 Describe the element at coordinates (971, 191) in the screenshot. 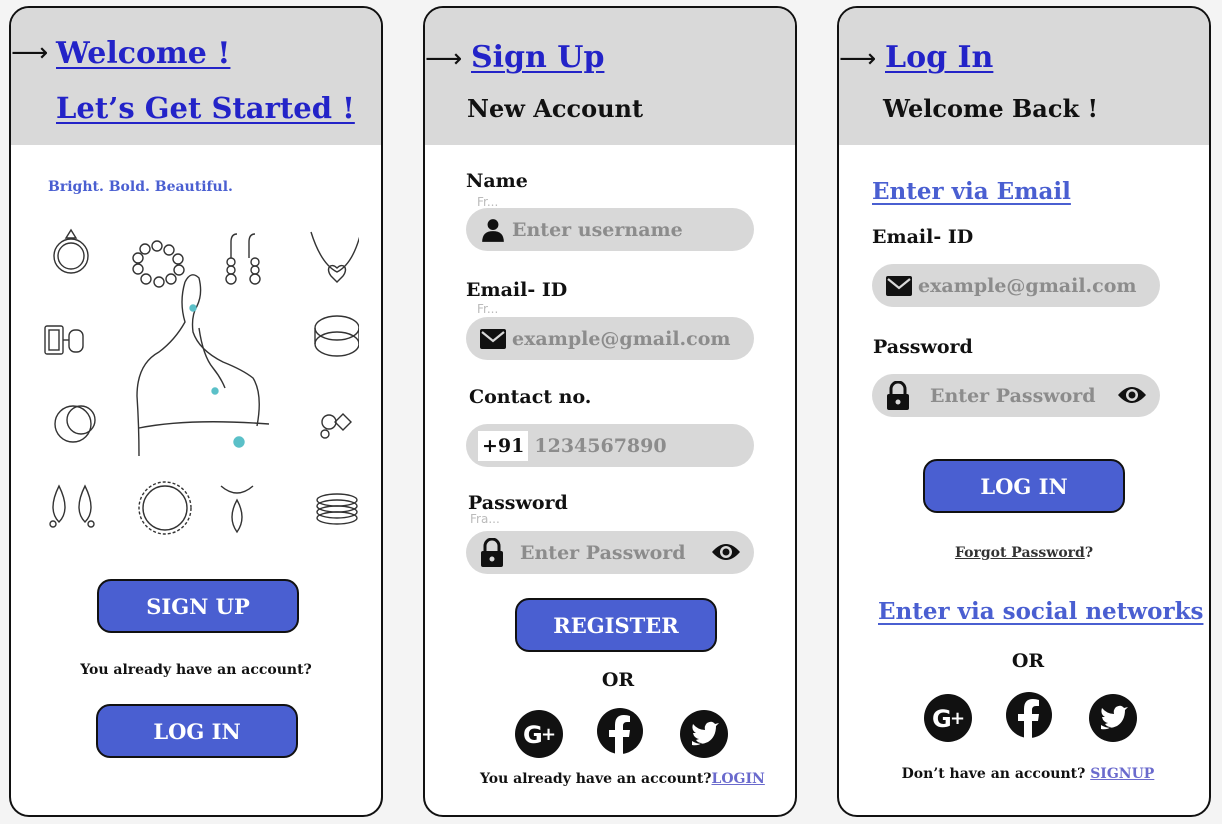

I see `email-section-title: Enter via Email` at that location.